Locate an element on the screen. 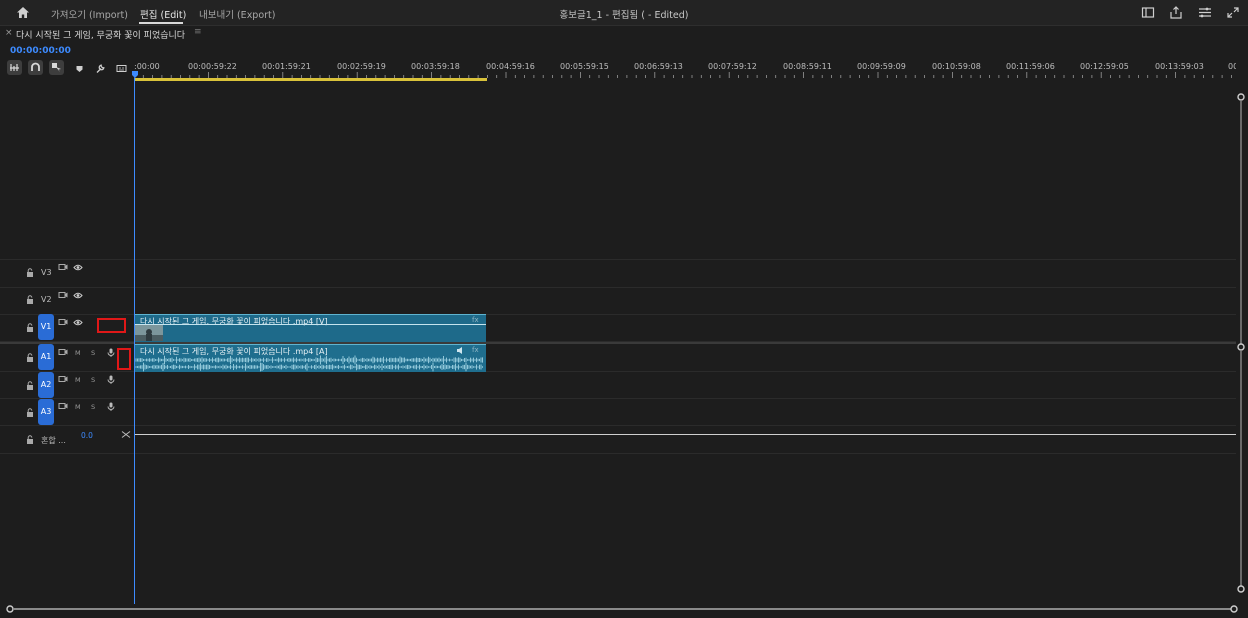 The width and height of the screenshot is (1248, 618). work-area-bar is located at coordinates (310, 79).